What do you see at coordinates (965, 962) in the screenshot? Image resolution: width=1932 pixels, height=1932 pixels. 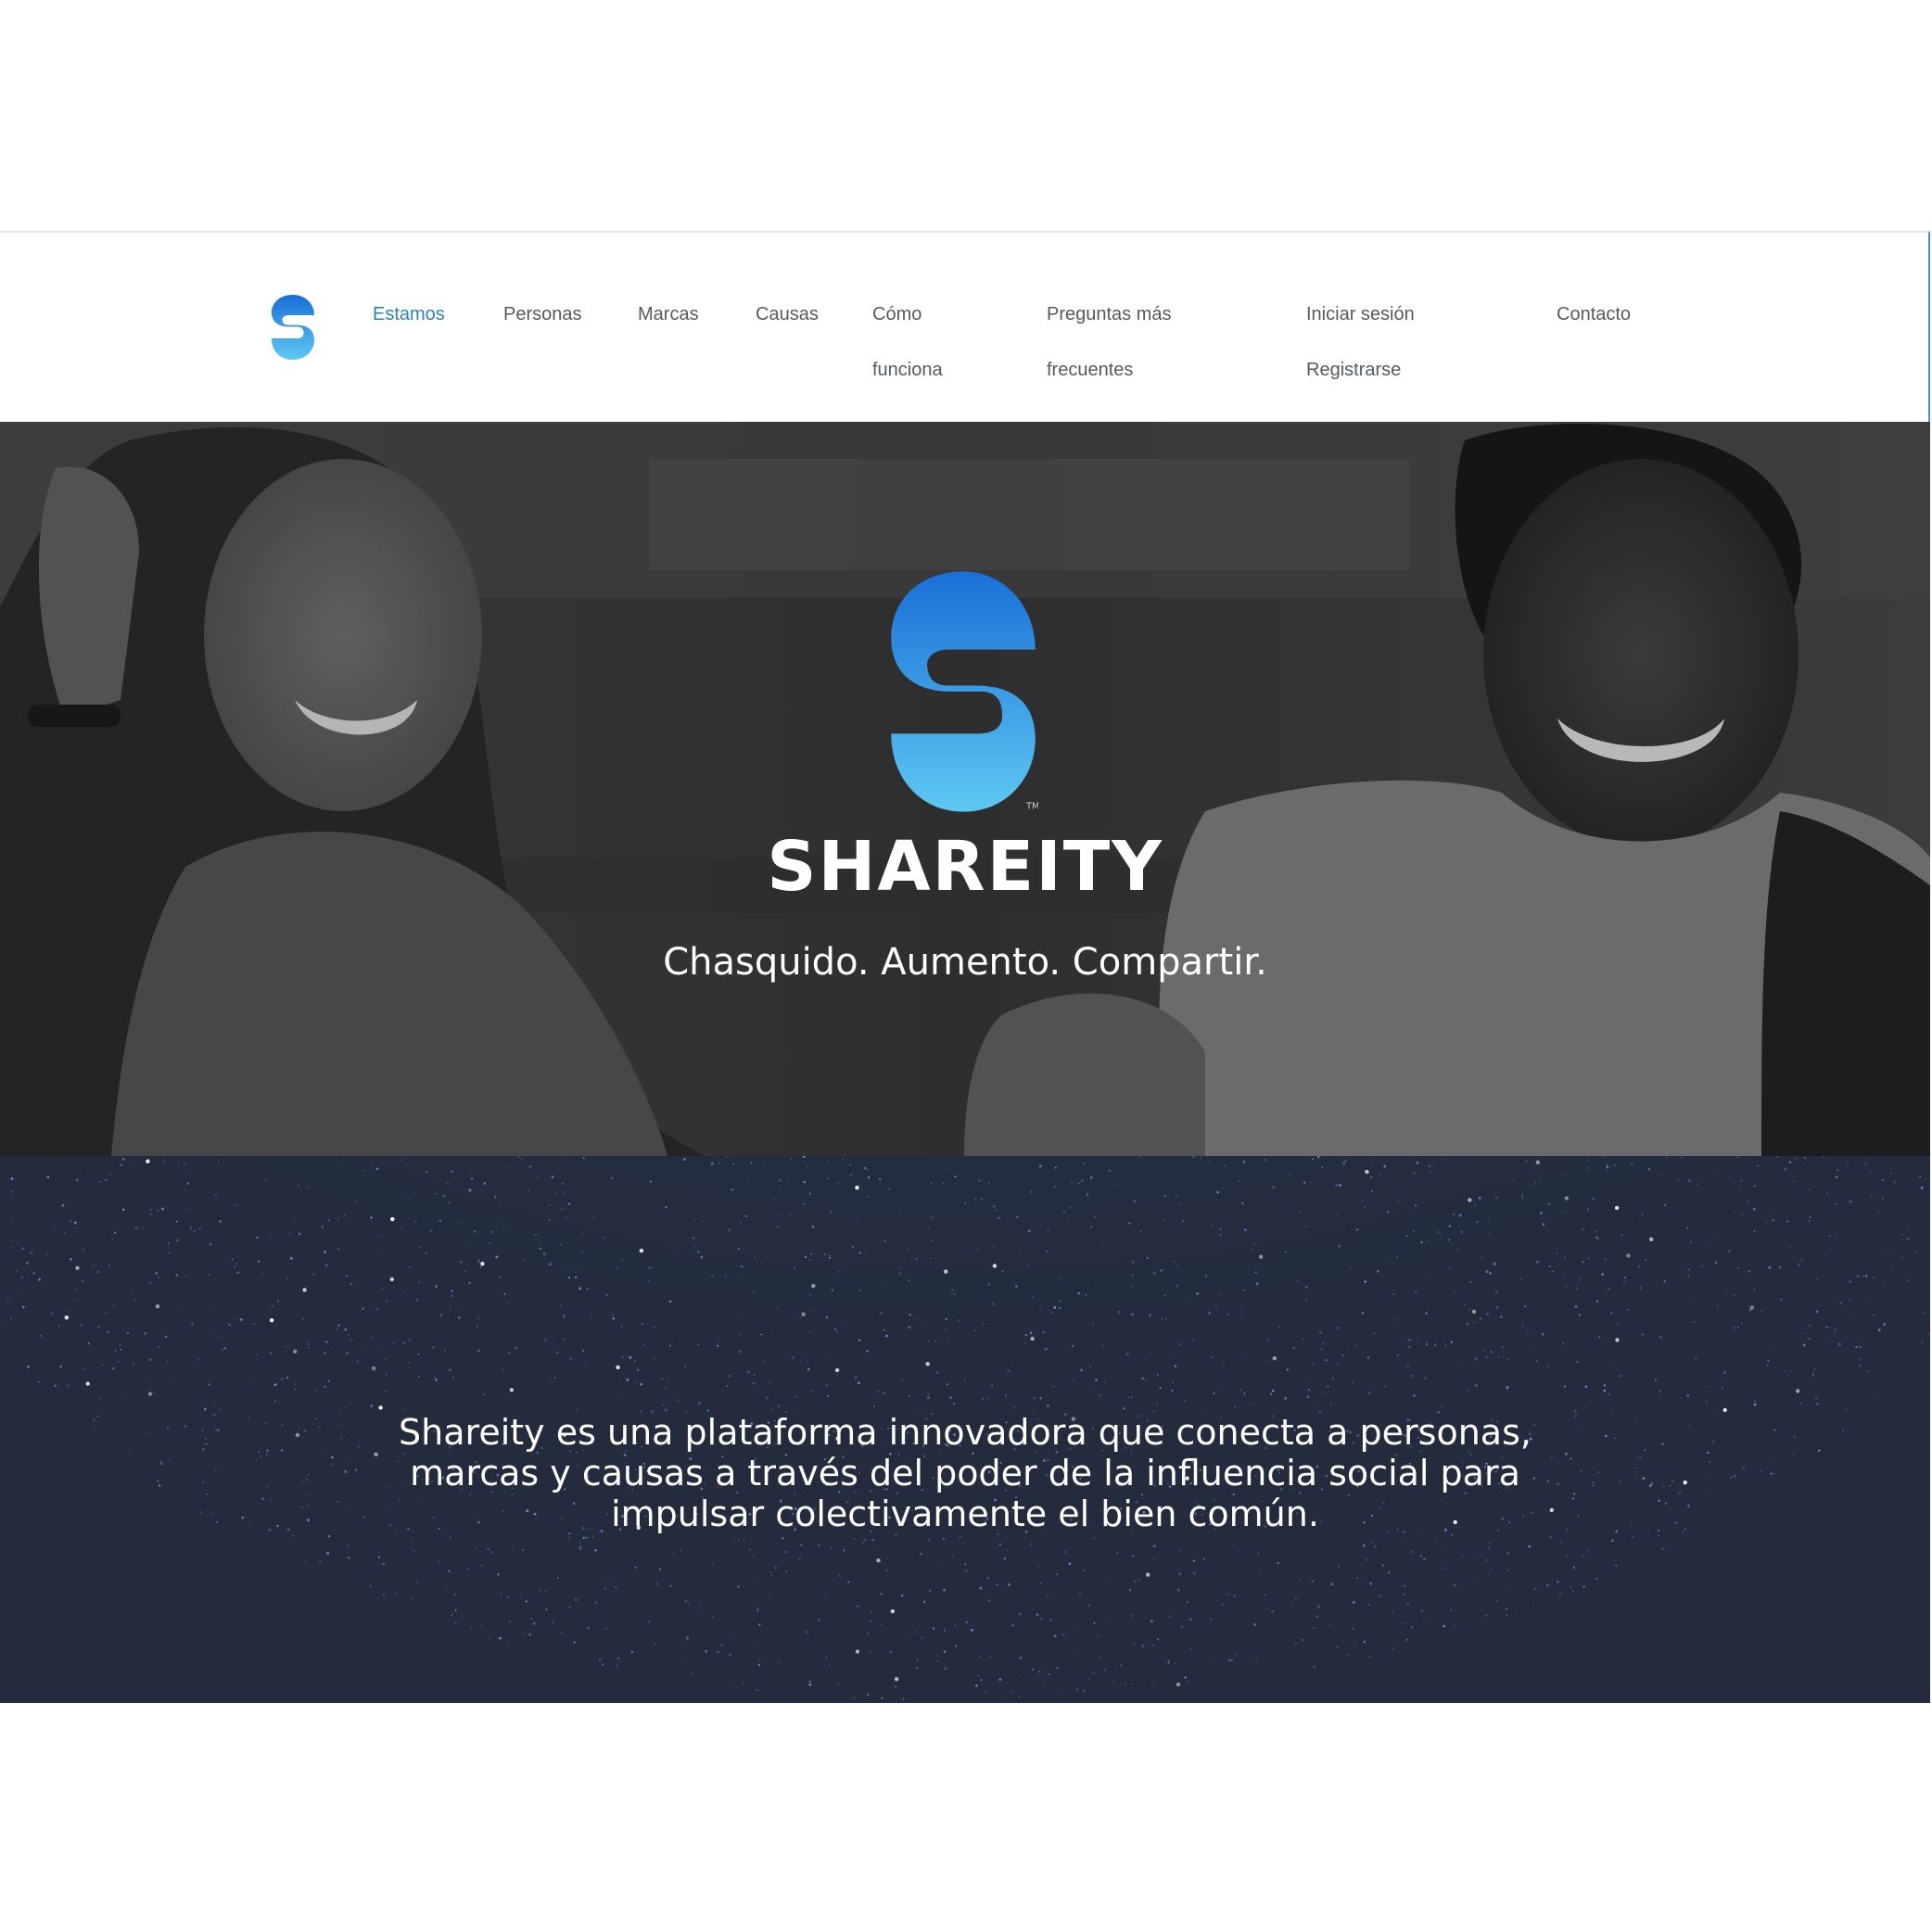 I see `hero-tagline: Chasquido. Aumento. Compartir.` at bounding box center [965, 962].